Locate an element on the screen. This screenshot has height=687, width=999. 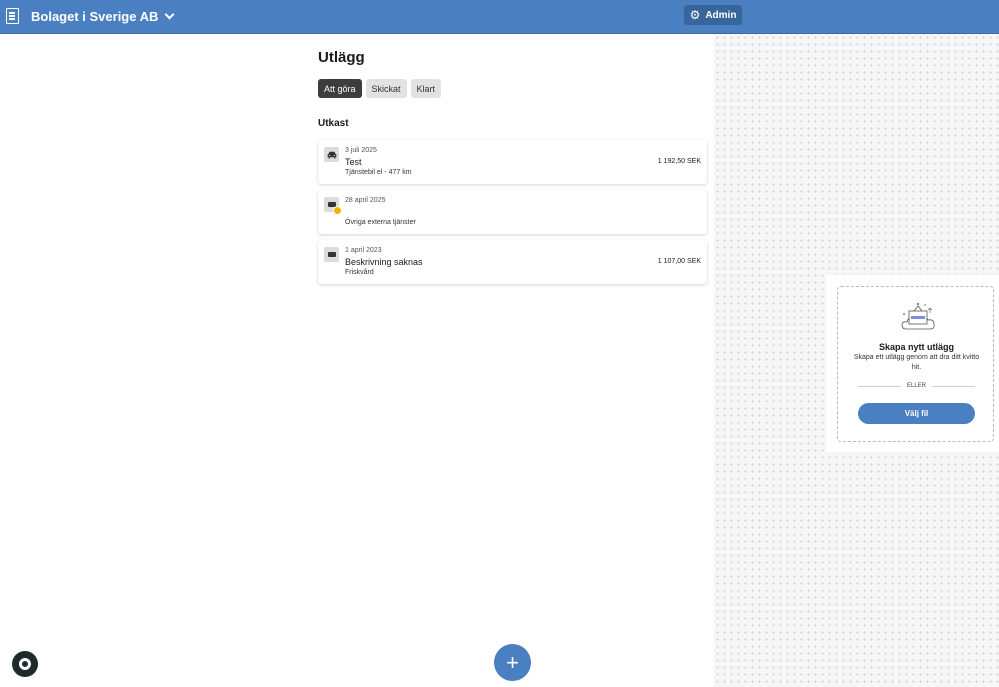
warning-badge-icon is located at coordinates (337, 210).